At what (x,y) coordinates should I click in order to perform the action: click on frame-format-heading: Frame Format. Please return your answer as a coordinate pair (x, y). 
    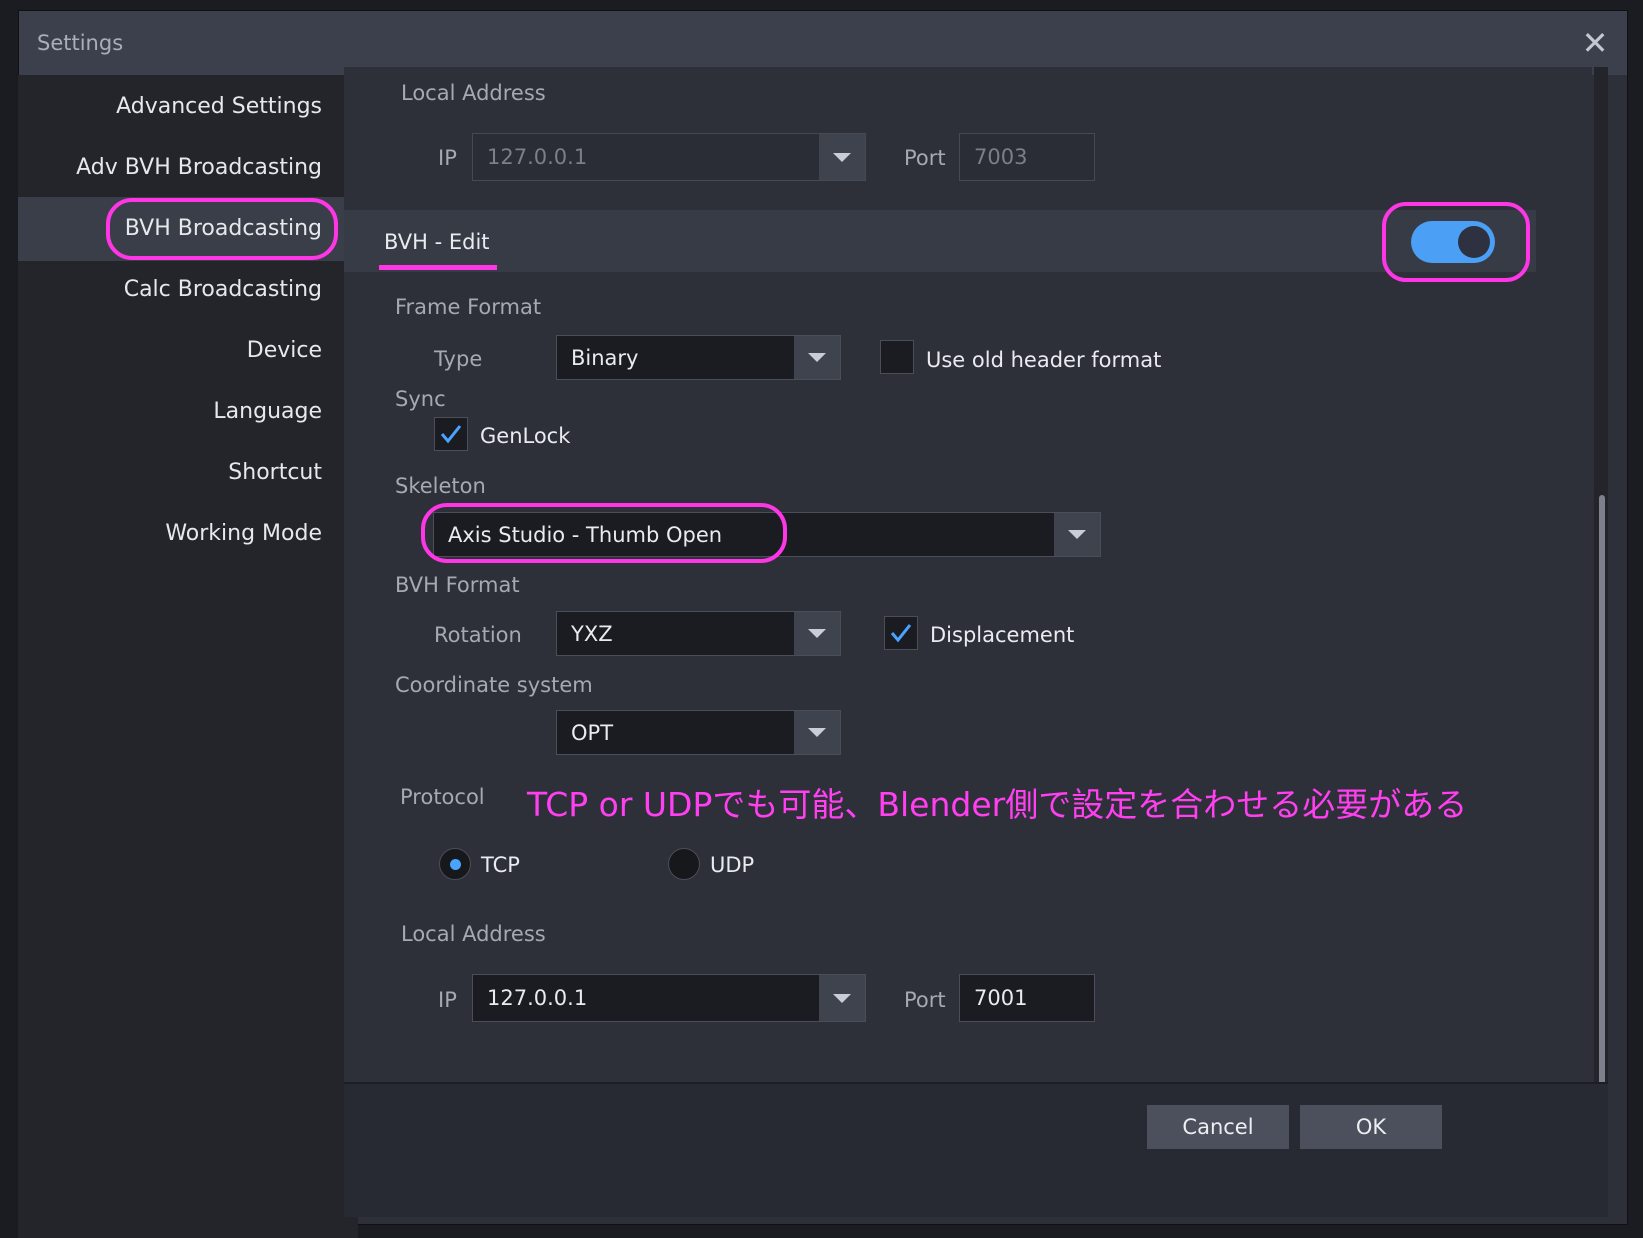
    Looking at the image, I should click on (468, 307).